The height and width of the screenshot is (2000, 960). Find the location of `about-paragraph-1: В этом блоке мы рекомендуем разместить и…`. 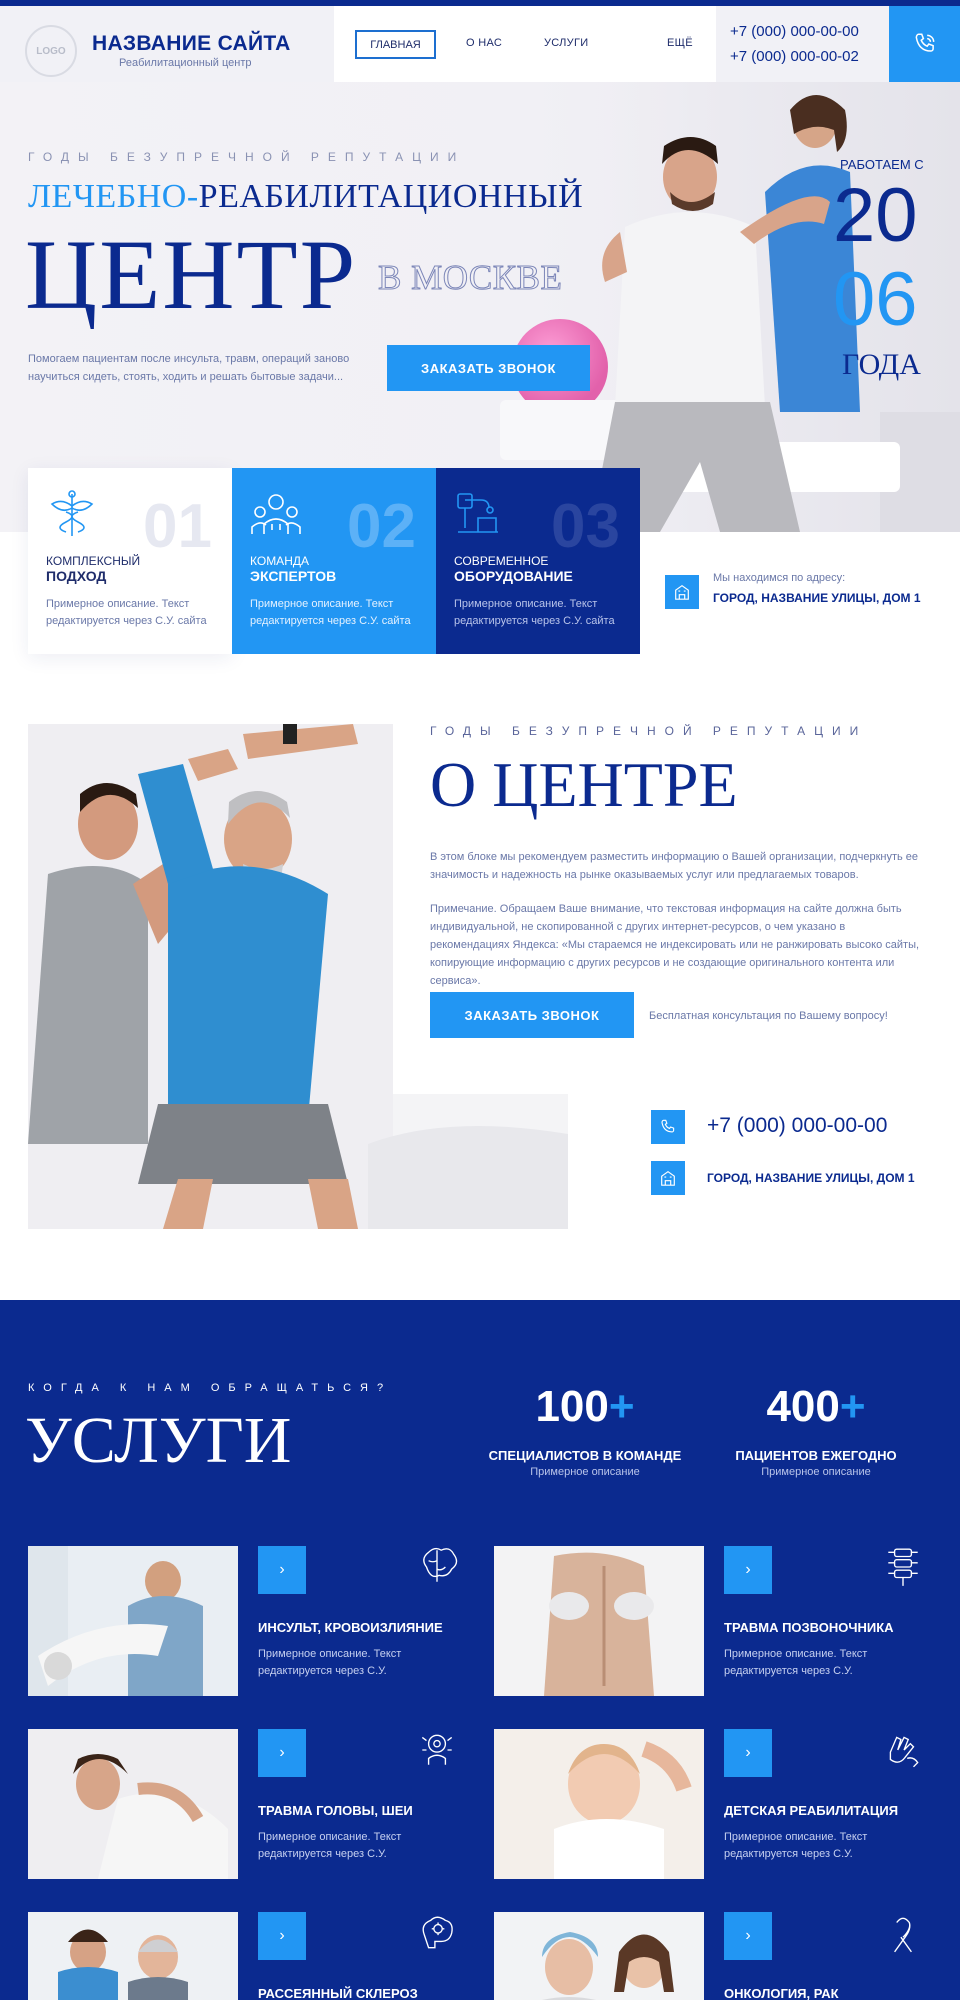

about-paragraph-1: В этом блоке мы рекомендуем разместить и… is located at coordinates (674, 866).